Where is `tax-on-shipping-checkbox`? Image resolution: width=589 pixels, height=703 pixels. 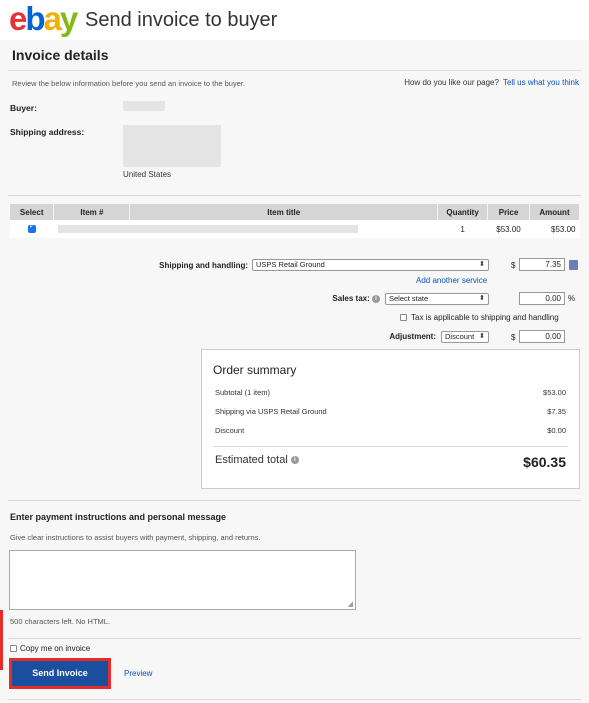 tax-on-shipping-checkbox is located at coordinates (403, 317).